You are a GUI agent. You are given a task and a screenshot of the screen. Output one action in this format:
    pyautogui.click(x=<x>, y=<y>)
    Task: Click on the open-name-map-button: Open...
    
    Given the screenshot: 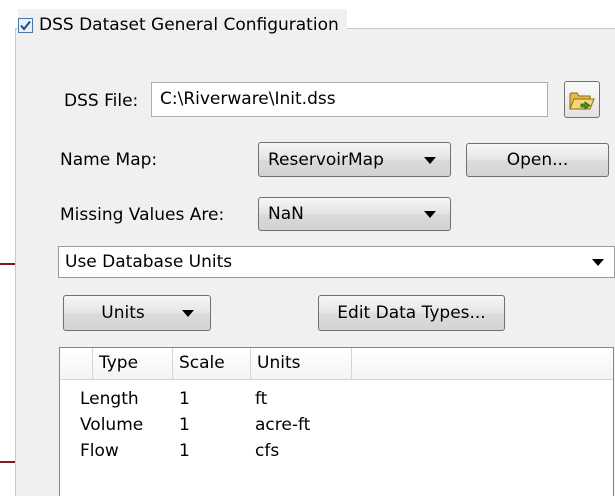 What is the action you would take?
    pyautogui.click(x=537, y=160)
    